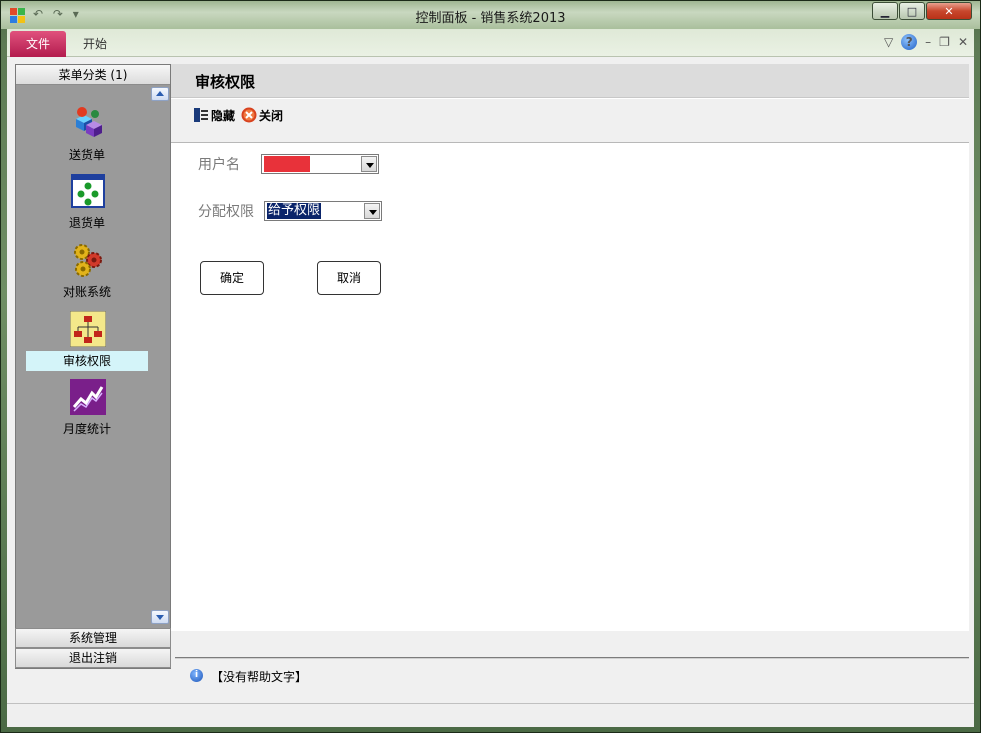 Image resolution: width=981 pixels, height=733 pixels. What do you see at coordinates (87, 138) in the screenshot?
I see `sidebar-item-delivery: 送货单` at bounding box center [87, 138].